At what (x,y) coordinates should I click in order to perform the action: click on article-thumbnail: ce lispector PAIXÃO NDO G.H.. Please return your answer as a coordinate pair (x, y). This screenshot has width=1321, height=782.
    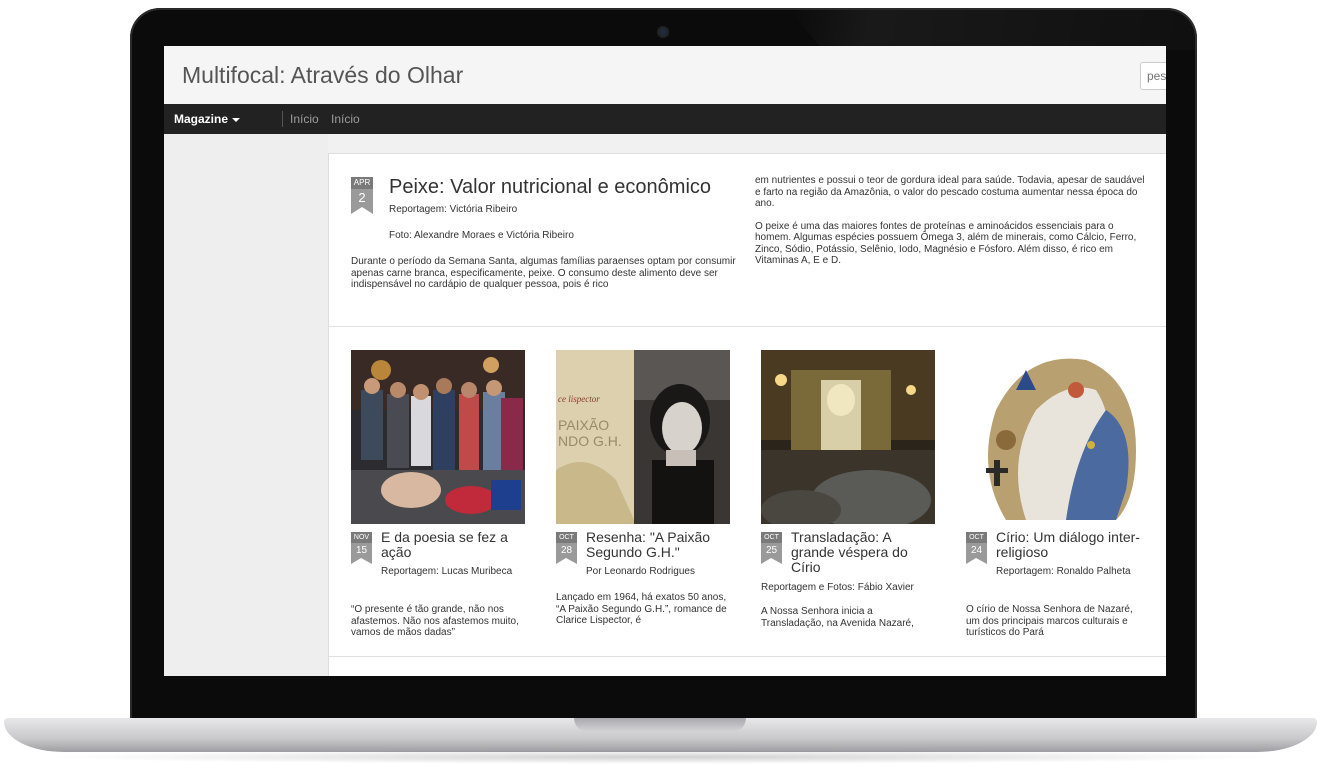
    Looking at the image, I should click on (643, 437).